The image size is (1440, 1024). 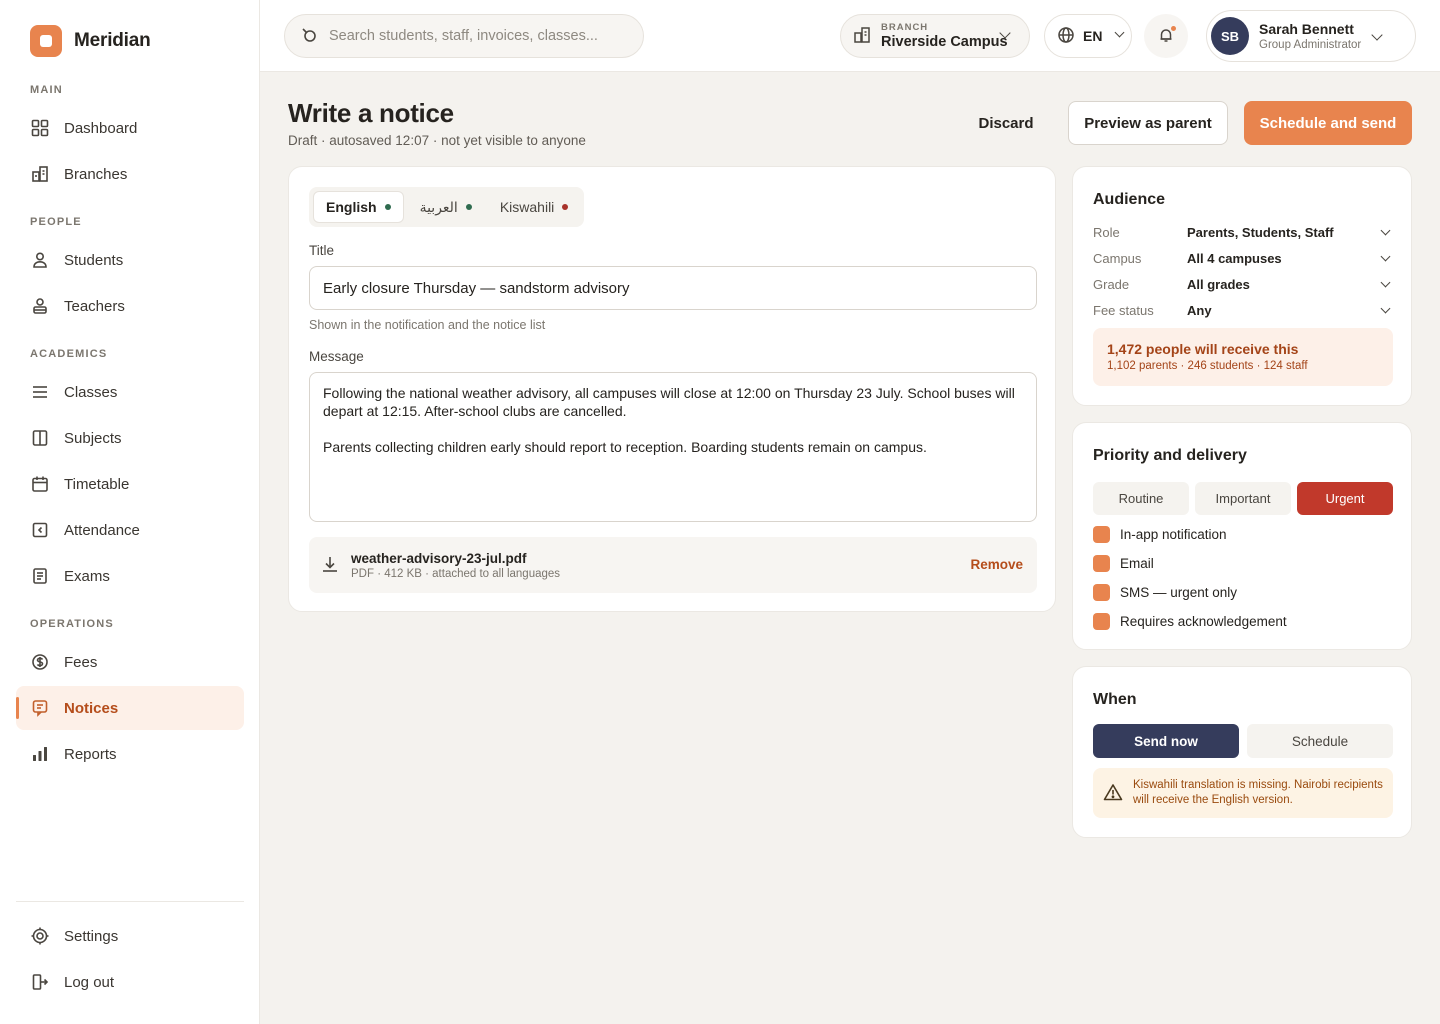 I want to click on user-menu: SB Sarah Bennett Group Administrator, so click(x=1311, y=36).